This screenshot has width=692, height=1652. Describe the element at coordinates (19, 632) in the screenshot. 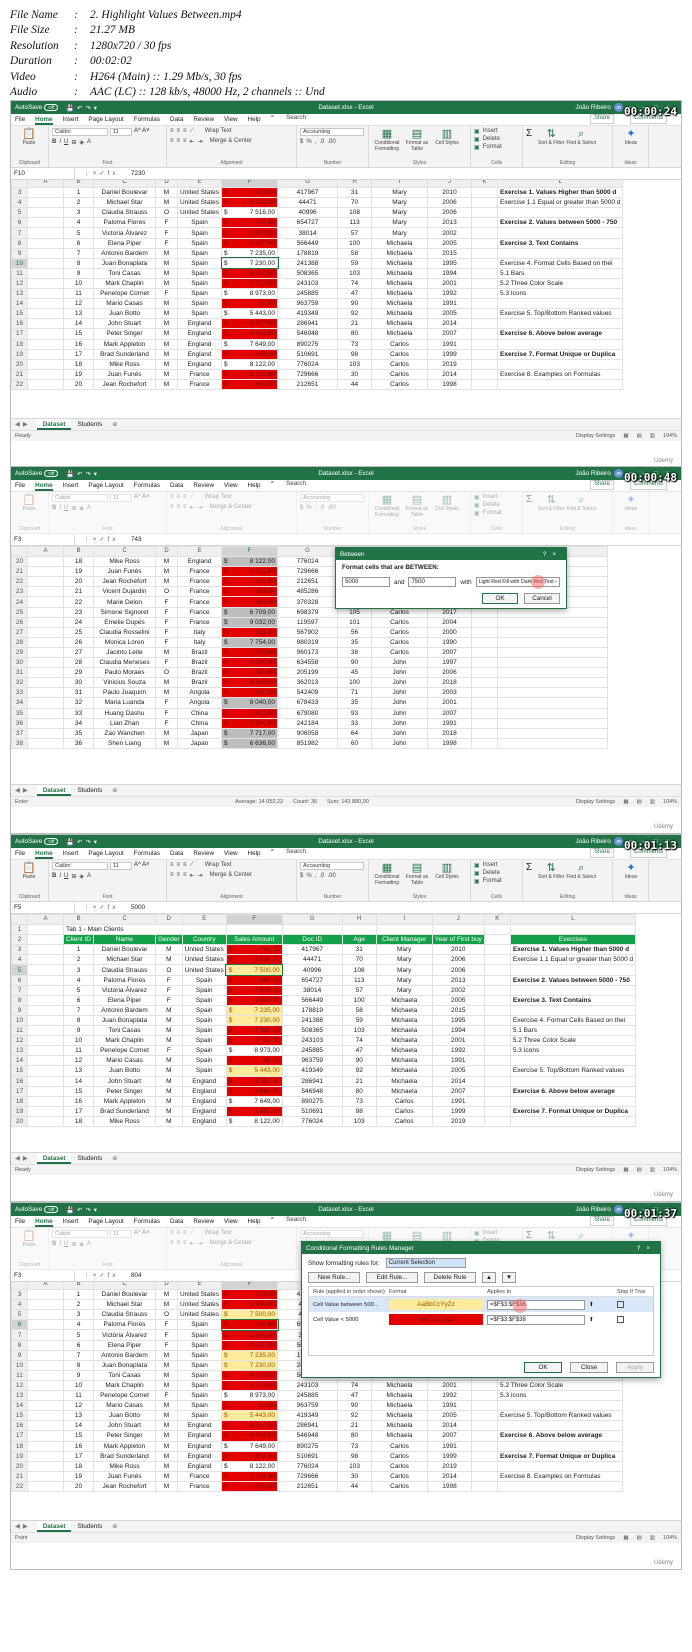

I see `row-header: 27` at that location.